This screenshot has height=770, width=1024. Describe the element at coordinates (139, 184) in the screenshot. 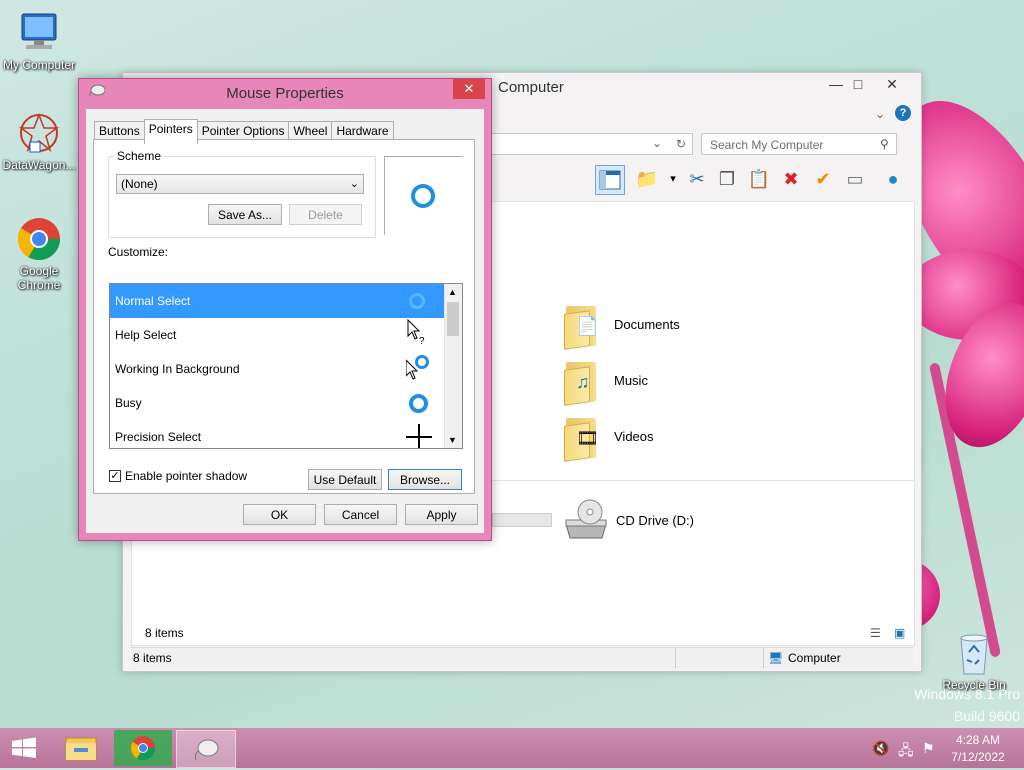

I see `scheme-value: (None)` at that location.